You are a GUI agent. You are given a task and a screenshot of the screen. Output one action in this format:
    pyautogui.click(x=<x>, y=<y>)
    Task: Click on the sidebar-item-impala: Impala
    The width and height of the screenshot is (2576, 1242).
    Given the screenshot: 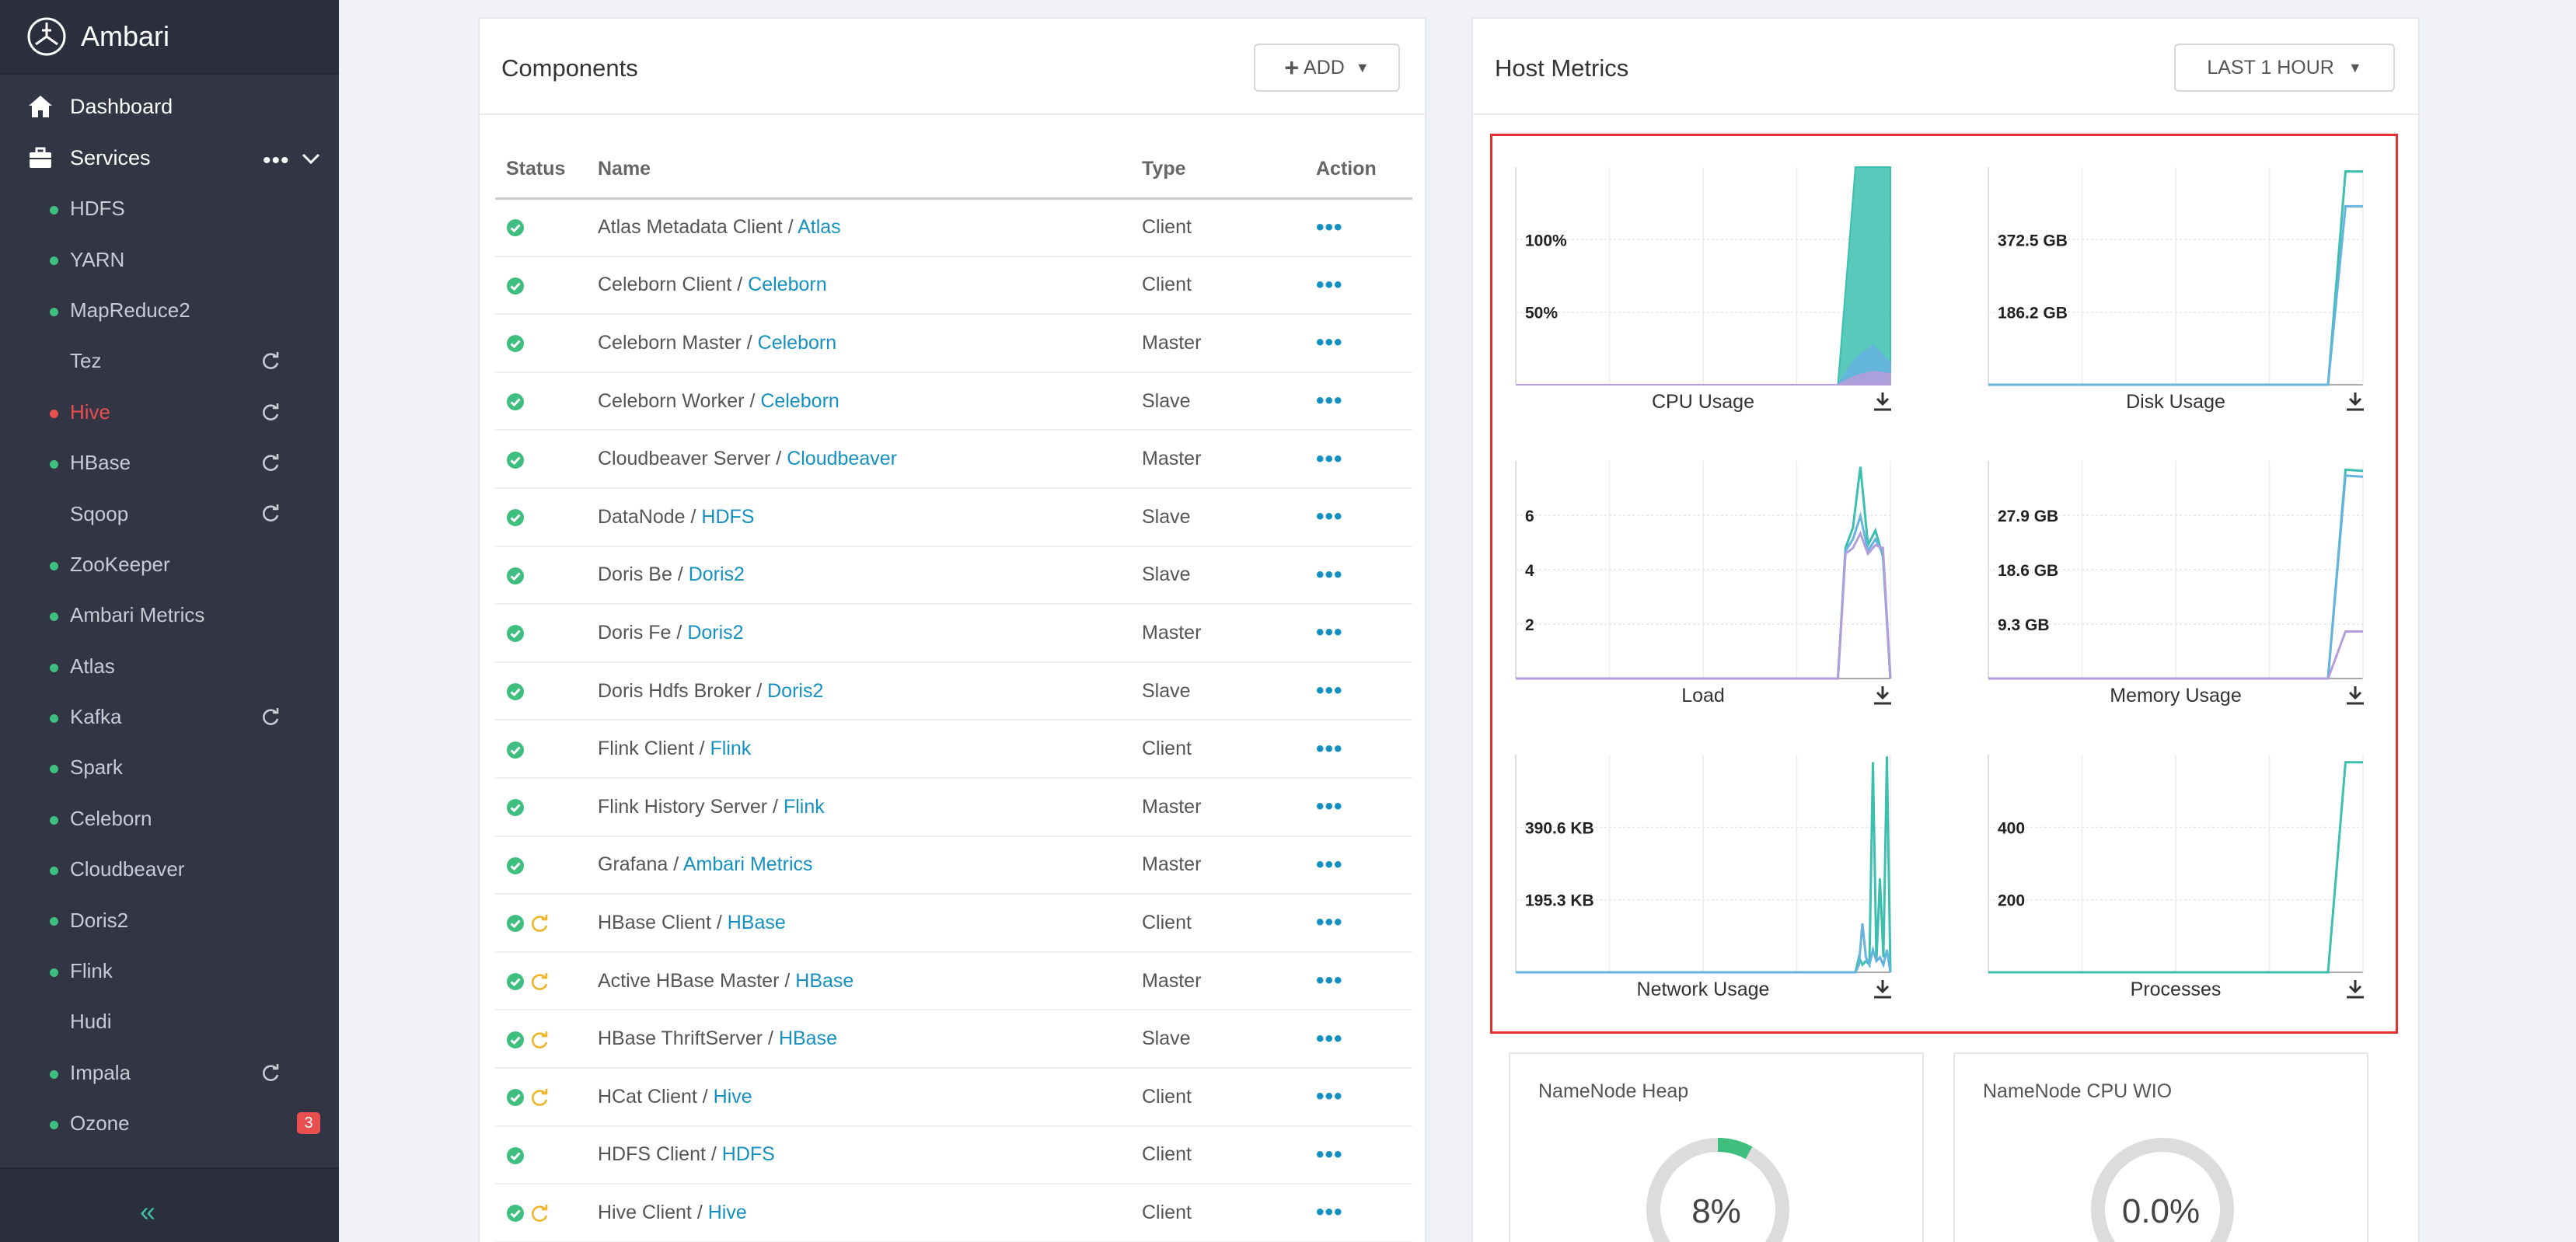 What is the action you would take?
    pyautogui.click(x=170, y=1073)
    